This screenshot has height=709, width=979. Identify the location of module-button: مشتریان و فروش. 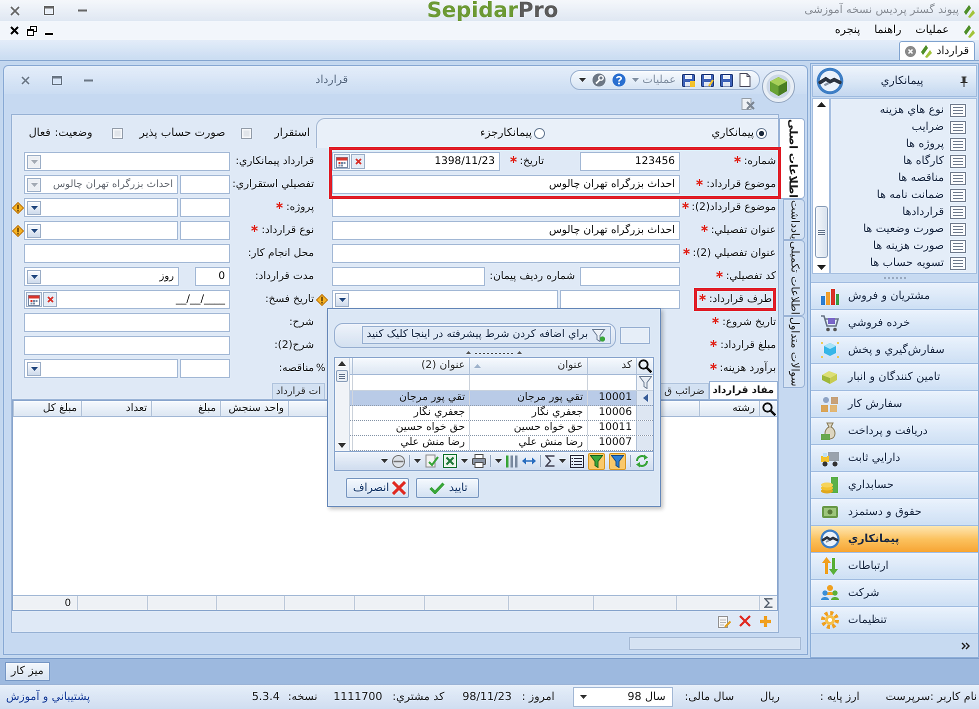
(894, 295).